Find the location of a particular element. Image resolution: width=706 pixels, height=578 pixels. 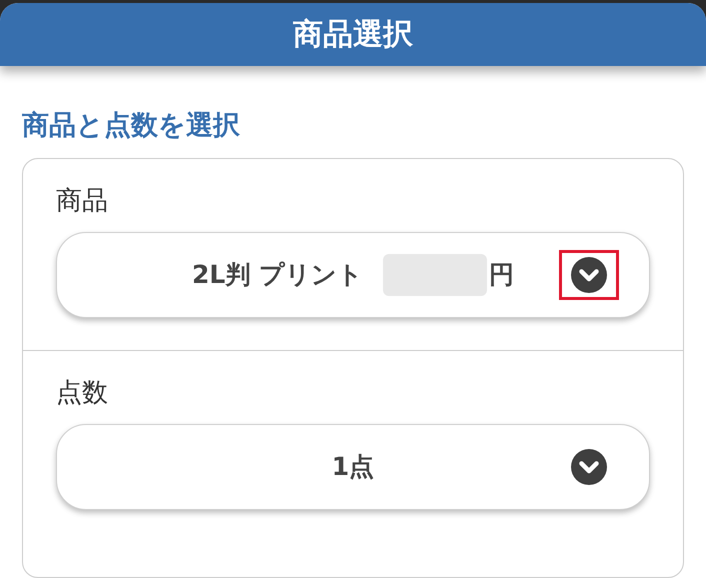

field-label: 商品 is located at coordinates (82, 201).